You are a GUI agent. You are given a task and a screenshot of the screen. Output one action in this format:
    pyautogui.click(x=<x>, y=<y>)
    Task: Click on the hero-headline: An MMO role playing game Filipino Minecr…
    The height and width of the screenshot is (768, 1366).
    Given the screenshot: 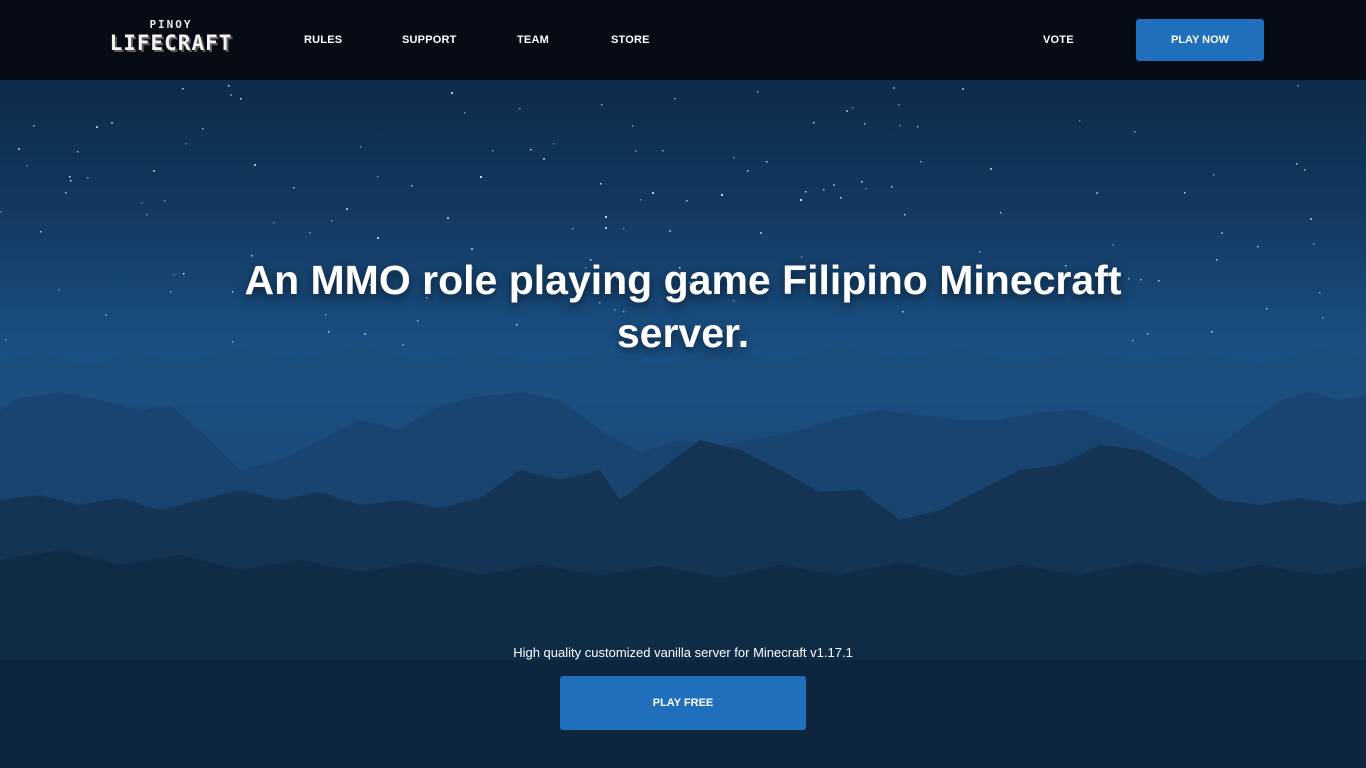 What is the action you would take?
    pyautogui.click(x=683, y=306)
    